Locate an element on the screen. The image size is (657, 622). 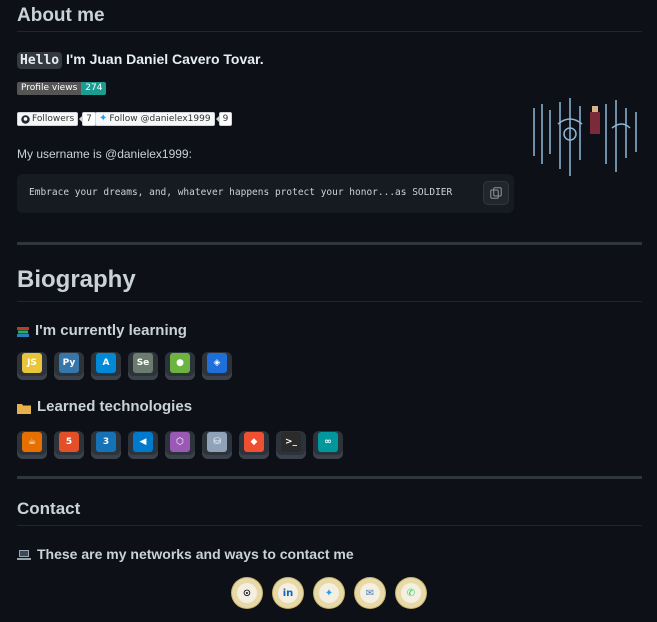
python-icon: Py is located at coordinates (69, 363).